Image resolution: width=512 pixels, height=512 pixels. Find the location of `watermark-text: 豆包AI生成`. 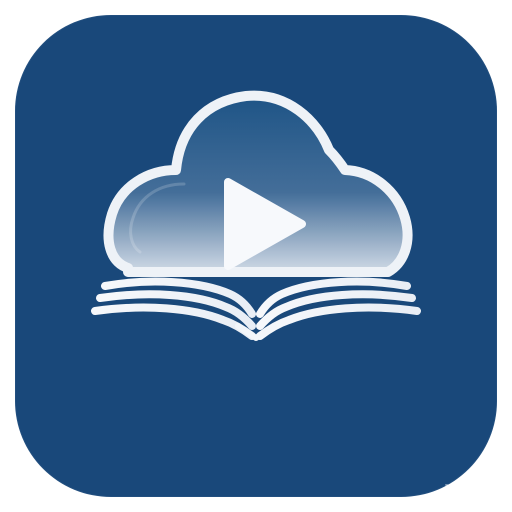

watermark-text: 豆包AI生成 is located at coordinates (474, 490).